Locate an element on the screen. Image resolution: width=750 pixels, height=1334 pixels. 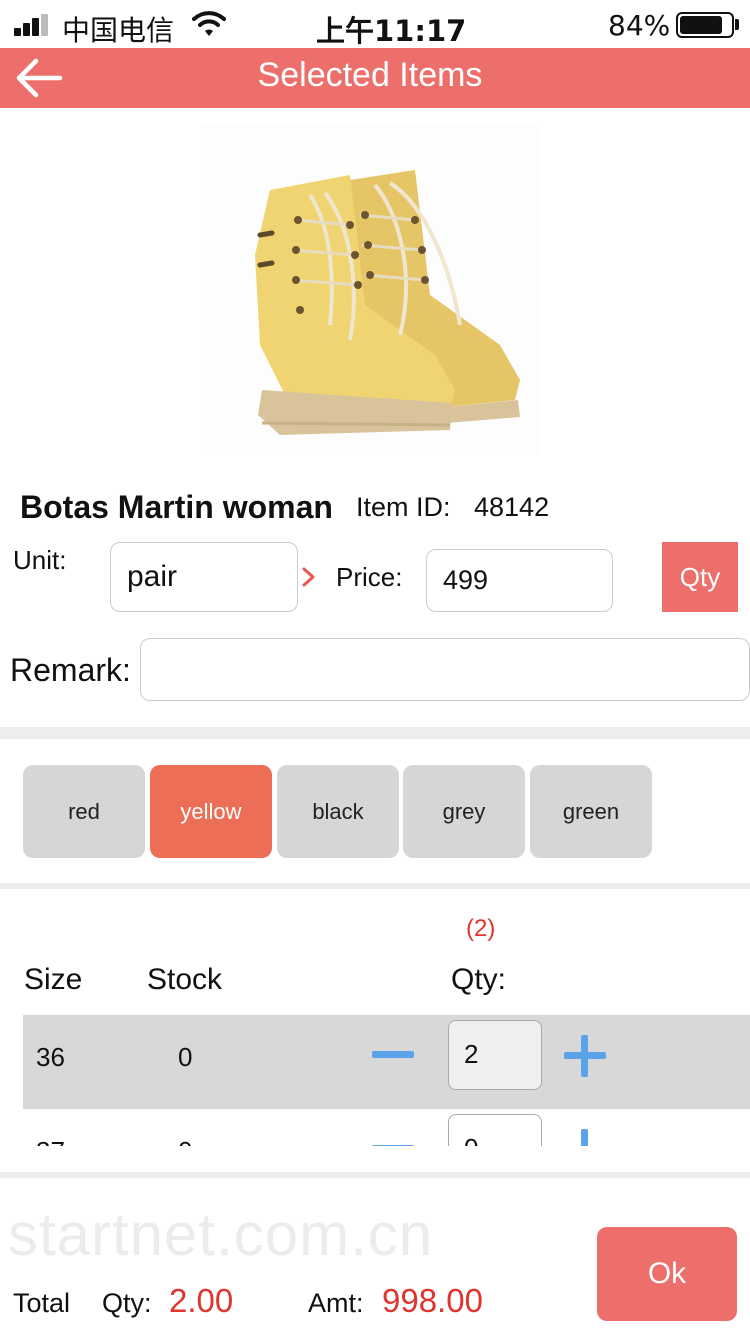
qty-input: 0 is located at coordinates (495, 1130).